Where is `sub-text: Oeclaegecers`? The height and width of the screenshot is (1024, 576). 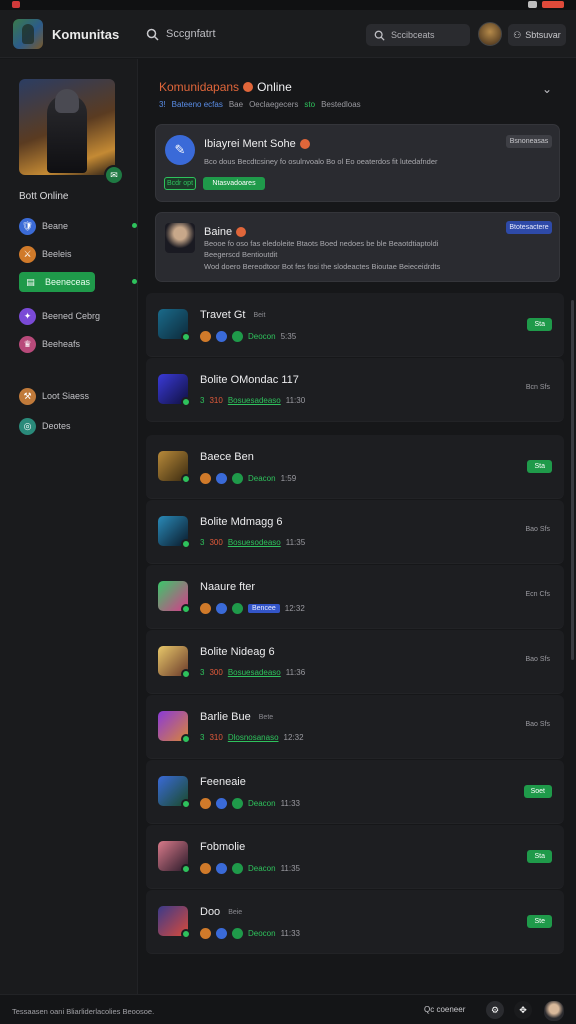 sub-text: Oeclaegecers is located at coordinates (274, 104).